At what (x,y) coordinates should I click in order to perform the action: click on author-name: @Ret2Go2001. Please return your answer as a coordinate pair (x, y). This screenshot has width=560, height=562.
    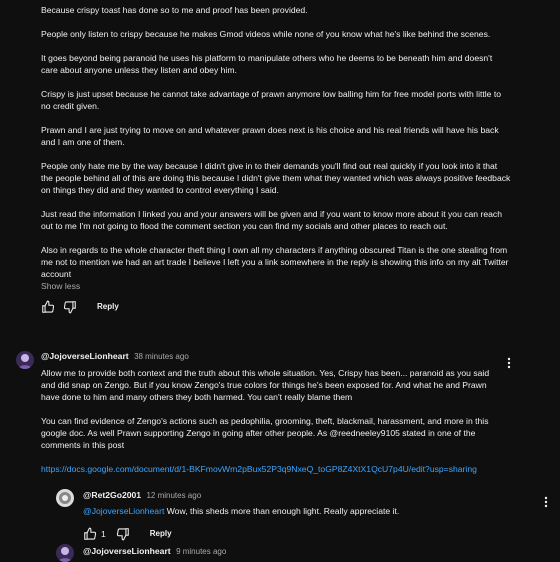
    Looking at the image, I should click on (112, 495).